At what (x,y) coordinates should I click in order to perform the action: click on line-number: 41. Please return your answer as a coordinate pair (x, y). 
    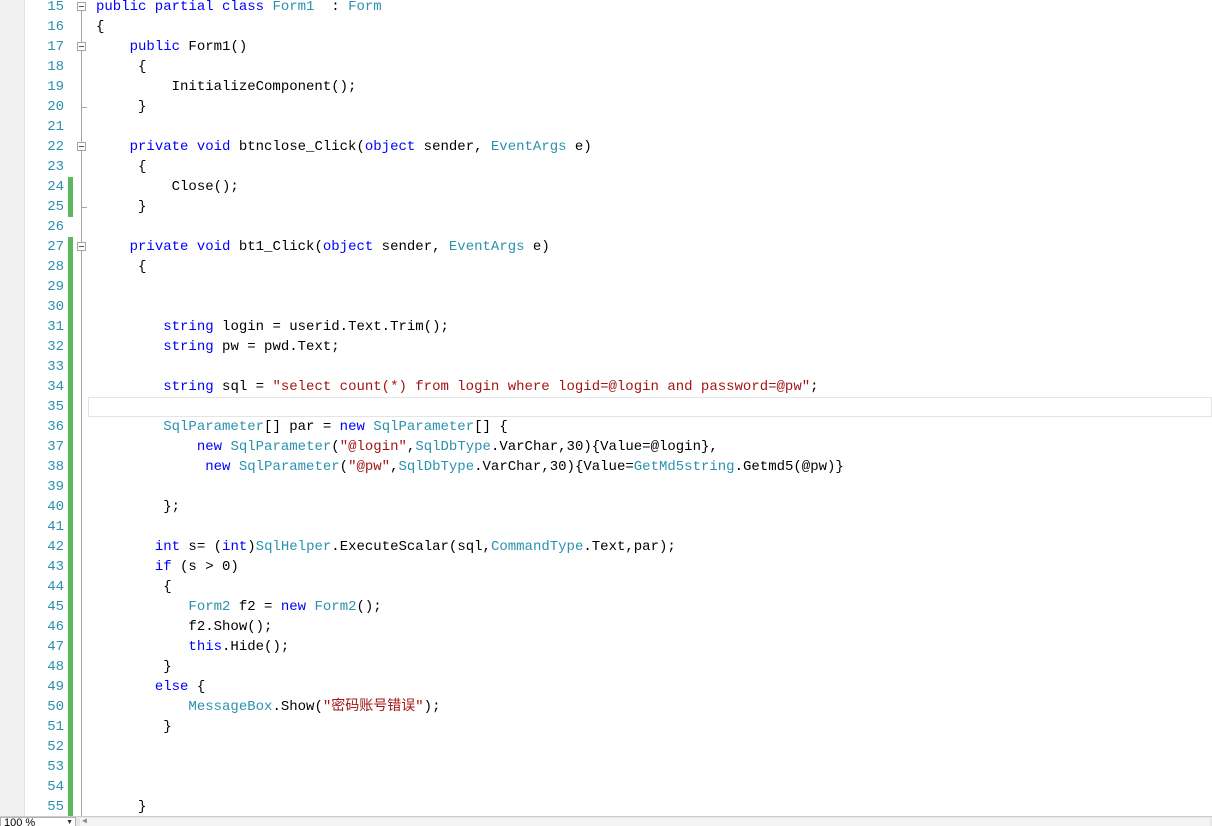
    Looking at the image, I should click on (55, 527).